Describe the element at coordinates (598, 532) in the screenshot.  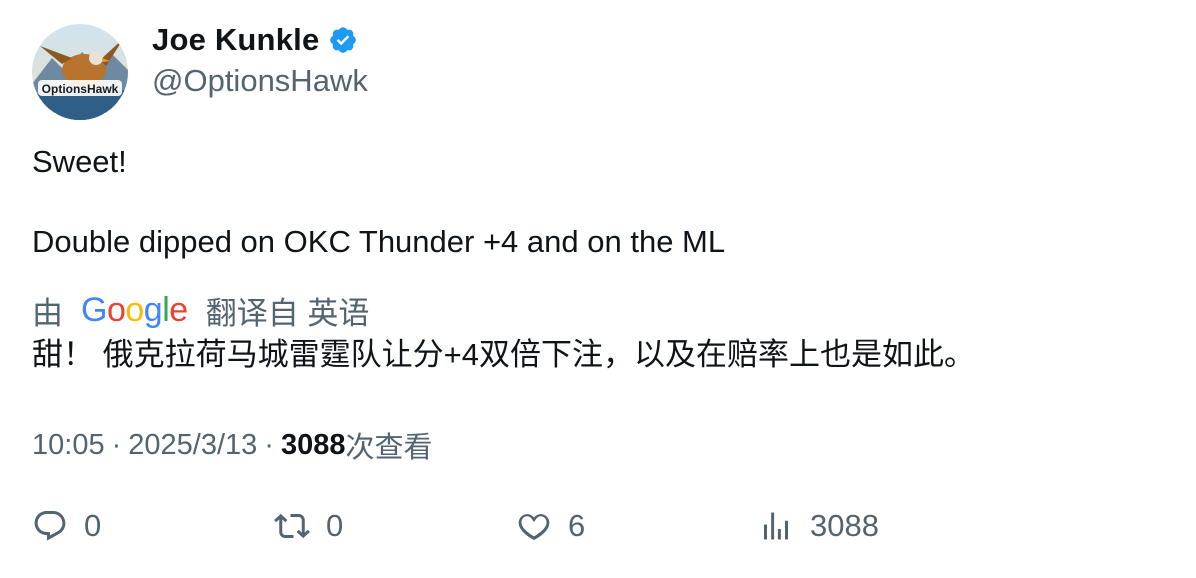
I see `action-bar: 0 0 6 3088` at that location.